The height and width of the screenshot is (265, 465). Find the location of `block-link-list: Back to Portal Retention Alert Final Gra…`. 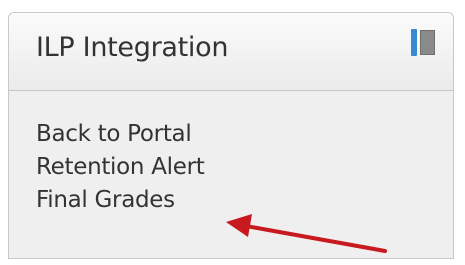

block-link-list: Back to Portal Retention Alert Final Gra… is located at coordinates (120, 167).